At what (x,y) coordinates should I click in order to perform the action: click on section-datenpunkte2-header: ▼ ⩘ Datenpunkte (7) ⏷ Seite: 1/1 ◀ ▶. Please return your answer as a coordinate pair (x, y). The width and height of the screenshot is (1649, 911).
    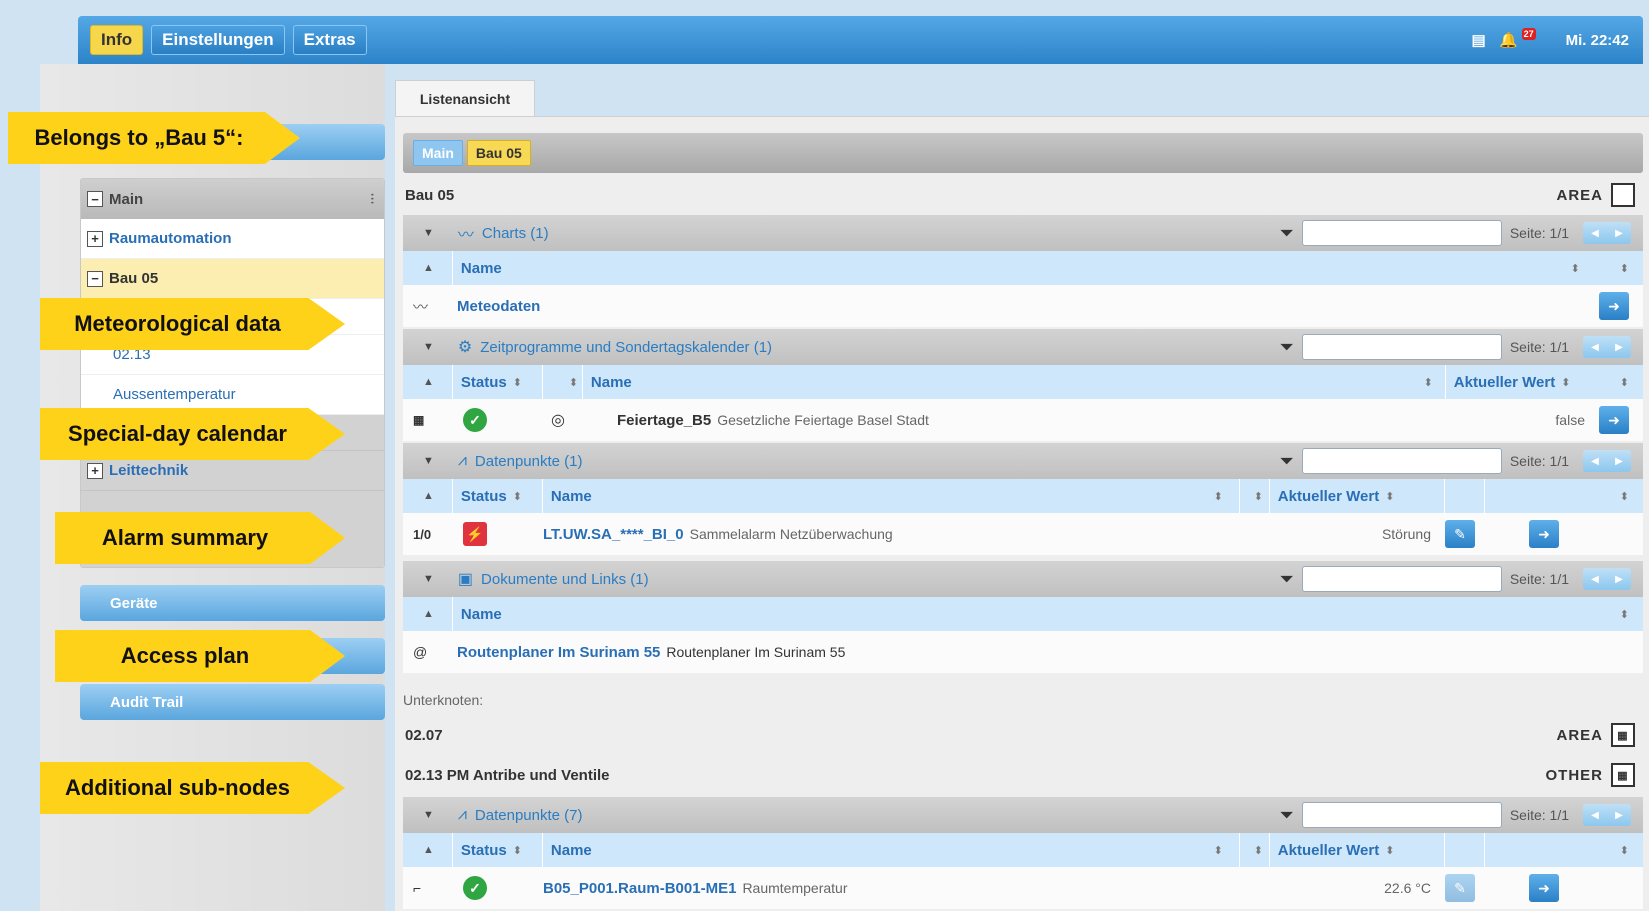
    Looking at the image, I should click on (1023, 815).